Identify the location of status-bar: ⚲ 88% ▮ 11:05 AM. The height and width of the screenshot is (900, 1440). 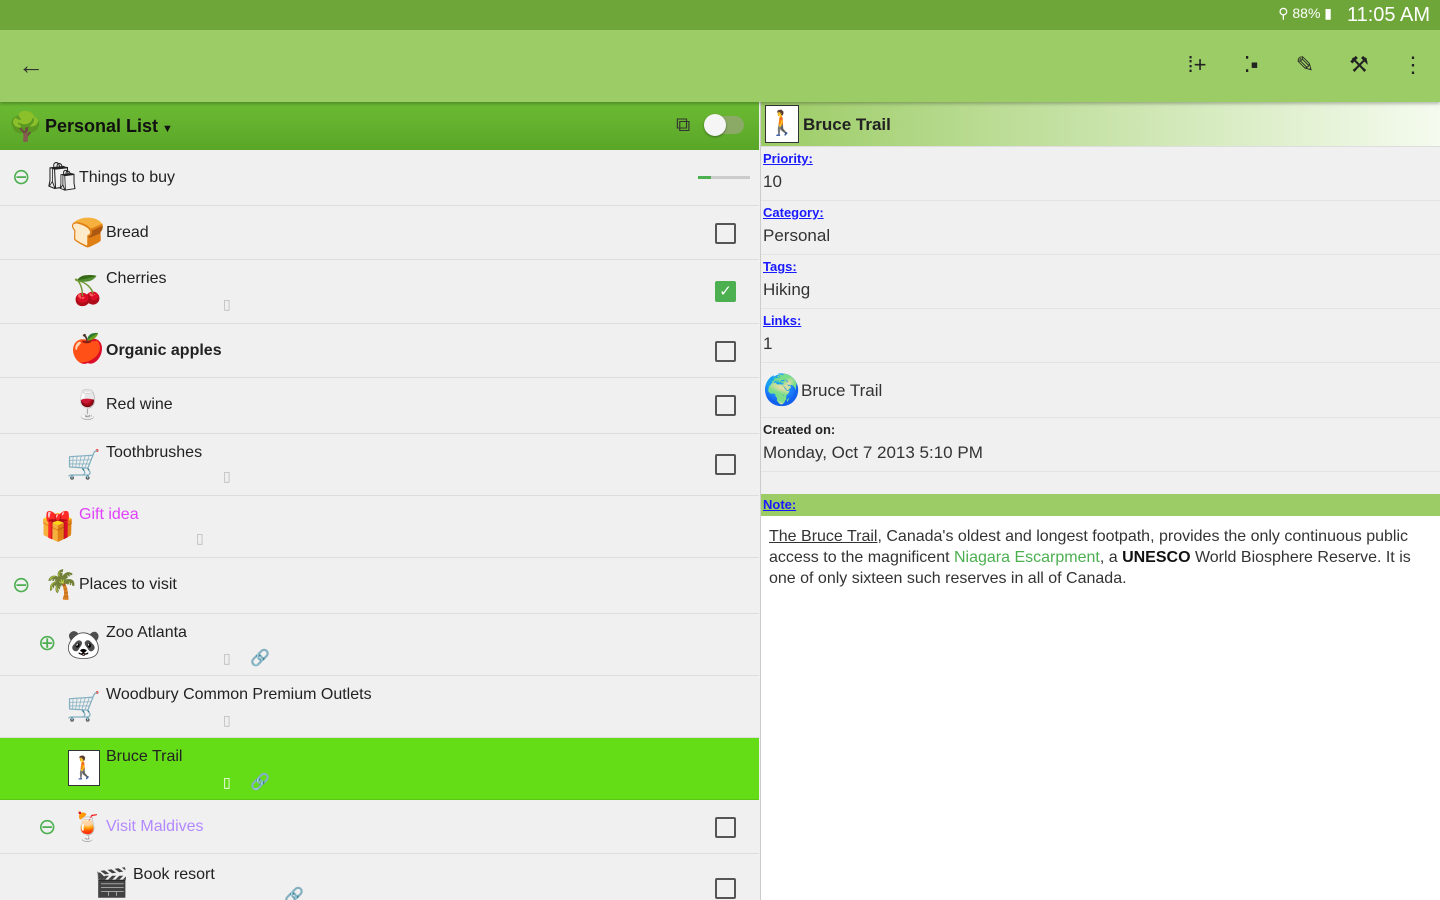
(720, 15).